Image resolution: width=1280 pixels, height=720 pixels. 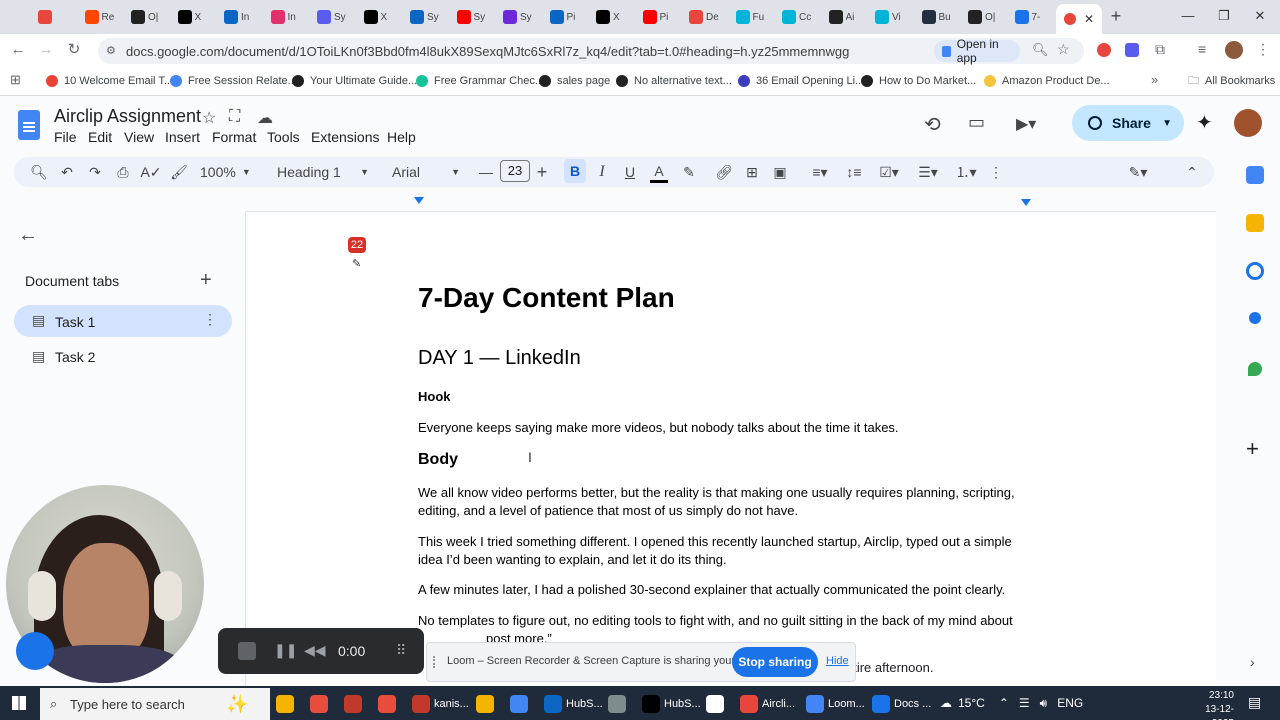 I want to click on hide-menus-icon: ⌃, so click(x=1192, y=172).